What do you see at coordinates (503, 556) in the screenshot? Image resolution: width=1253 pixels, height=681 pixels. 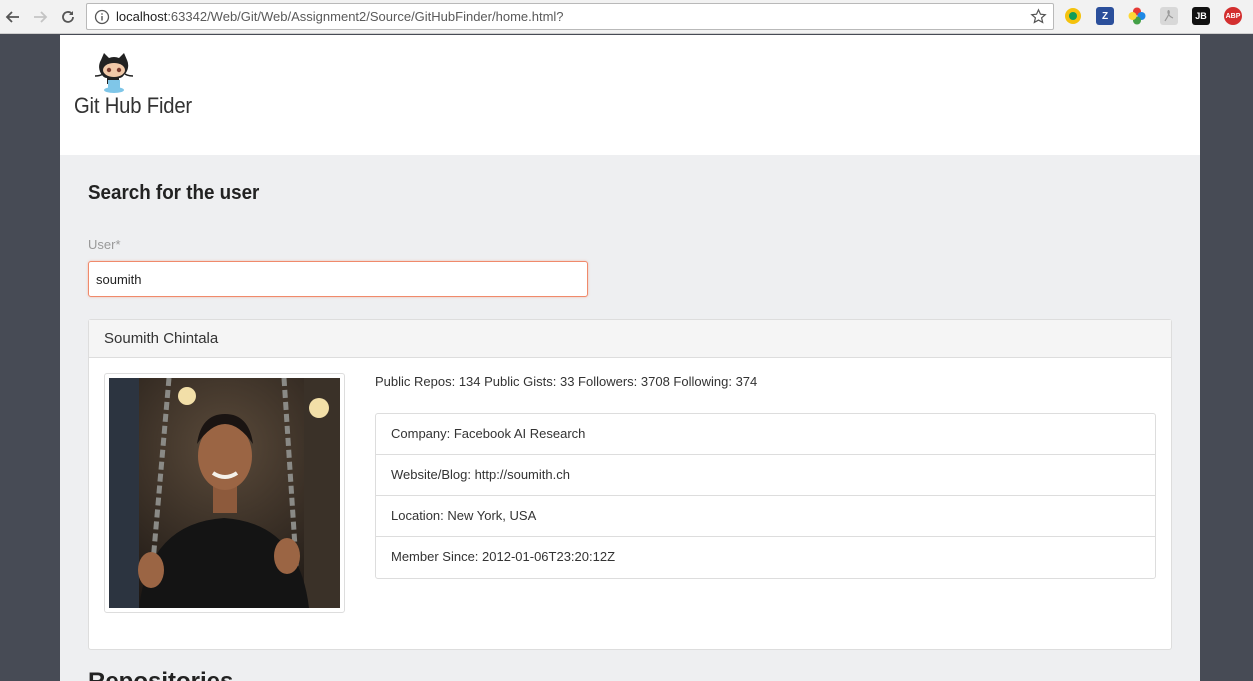 I see `member-since-item: Member Since: 2012-01-06T23:20:12Z` at bounding box center [503, 556].